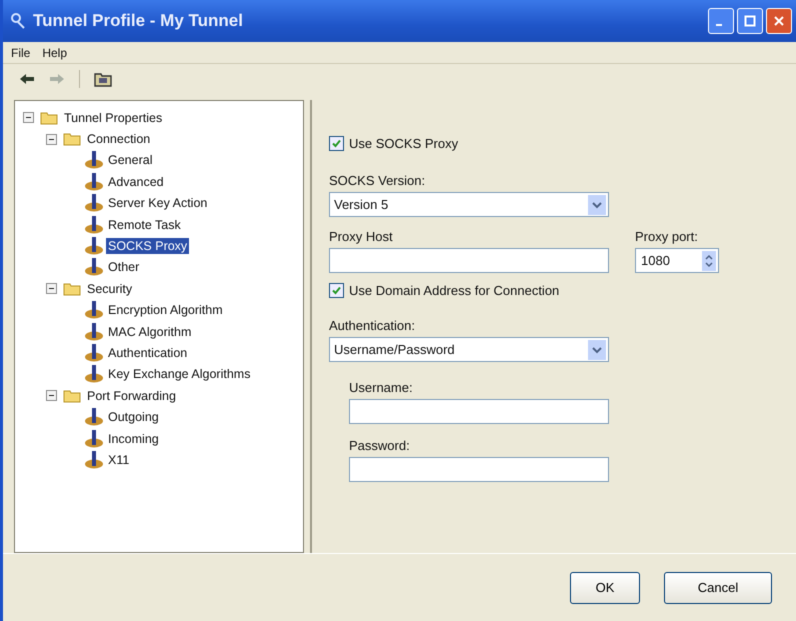 This screenshot has width=796, height=621. I want to click on close-icon, so click(779, 21).